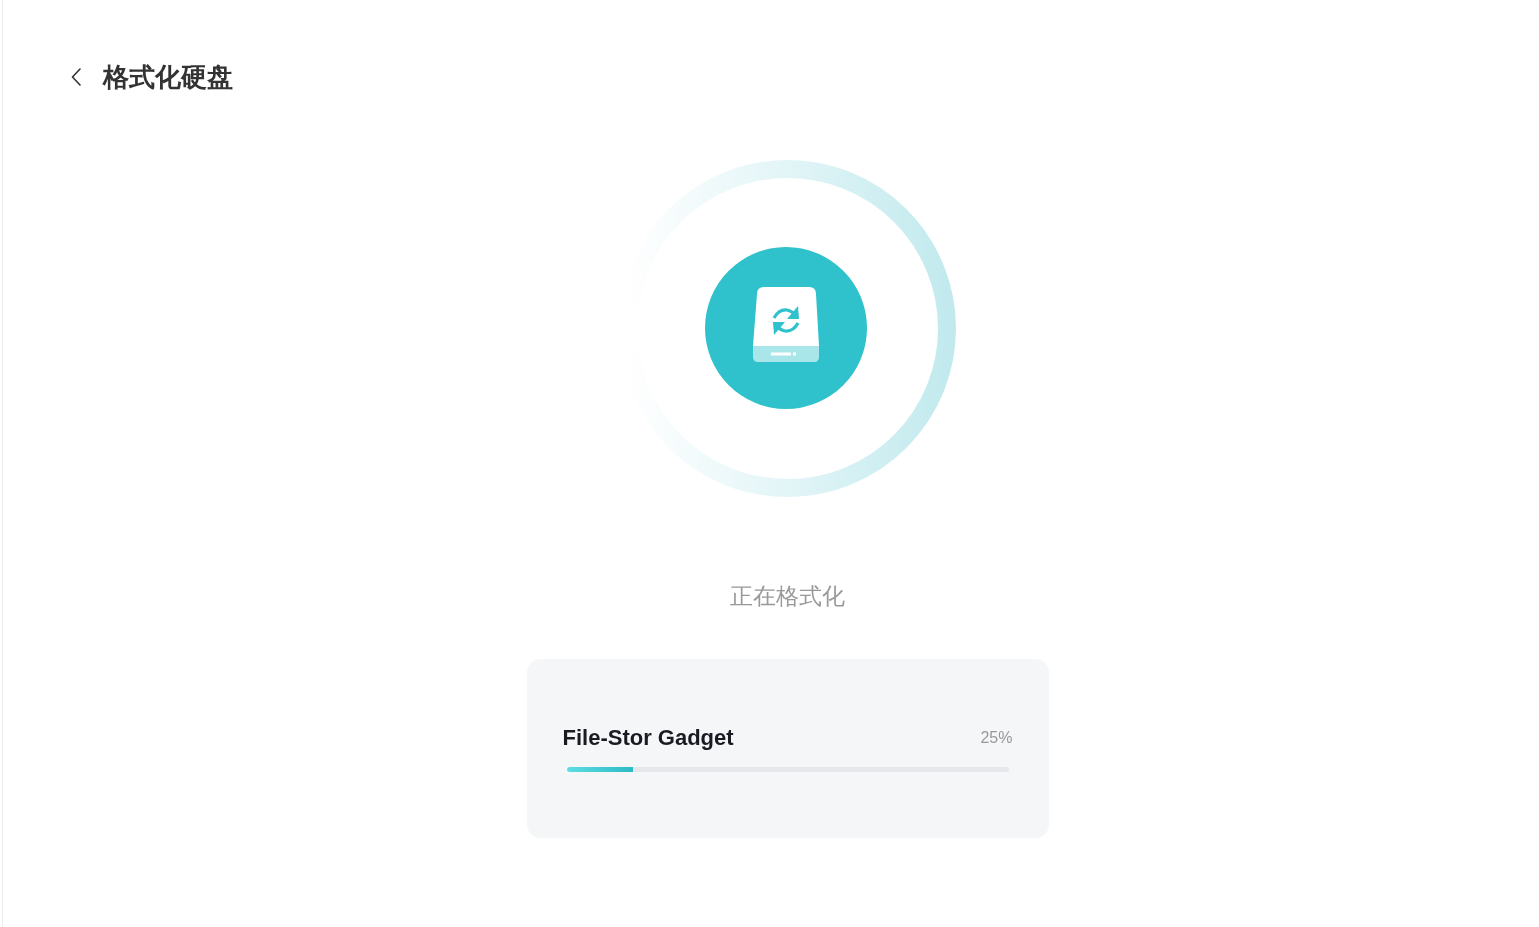 The image size is (1539, 927). I want to click on back-button, so click(76, 77).